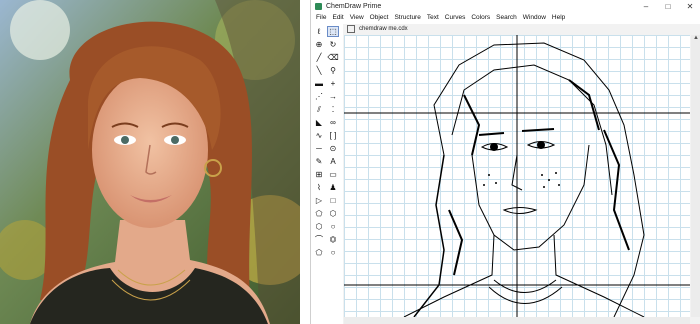 This screenshot has width=700, height=324. Describe the element at coordinates (319, 122) in the screenshot. I see `wedge-bond-icon: ◣` at that location.